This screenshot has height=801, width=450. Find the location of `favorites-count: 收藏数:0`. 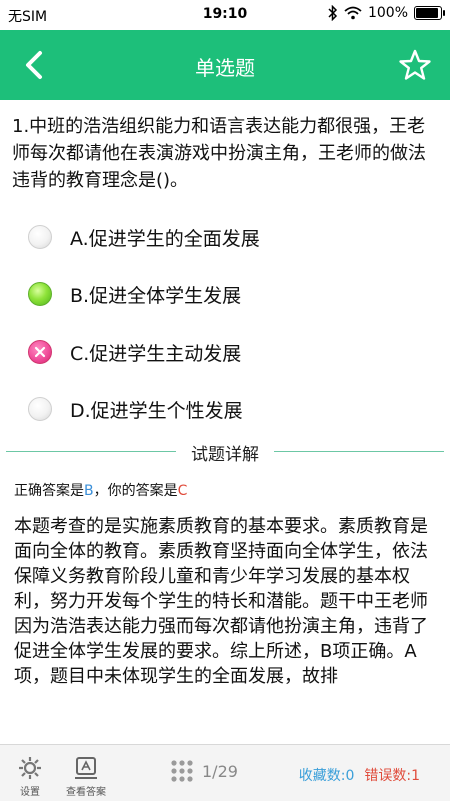

favorites-count: 收藏数:0 is located at coordinates (326, 776).